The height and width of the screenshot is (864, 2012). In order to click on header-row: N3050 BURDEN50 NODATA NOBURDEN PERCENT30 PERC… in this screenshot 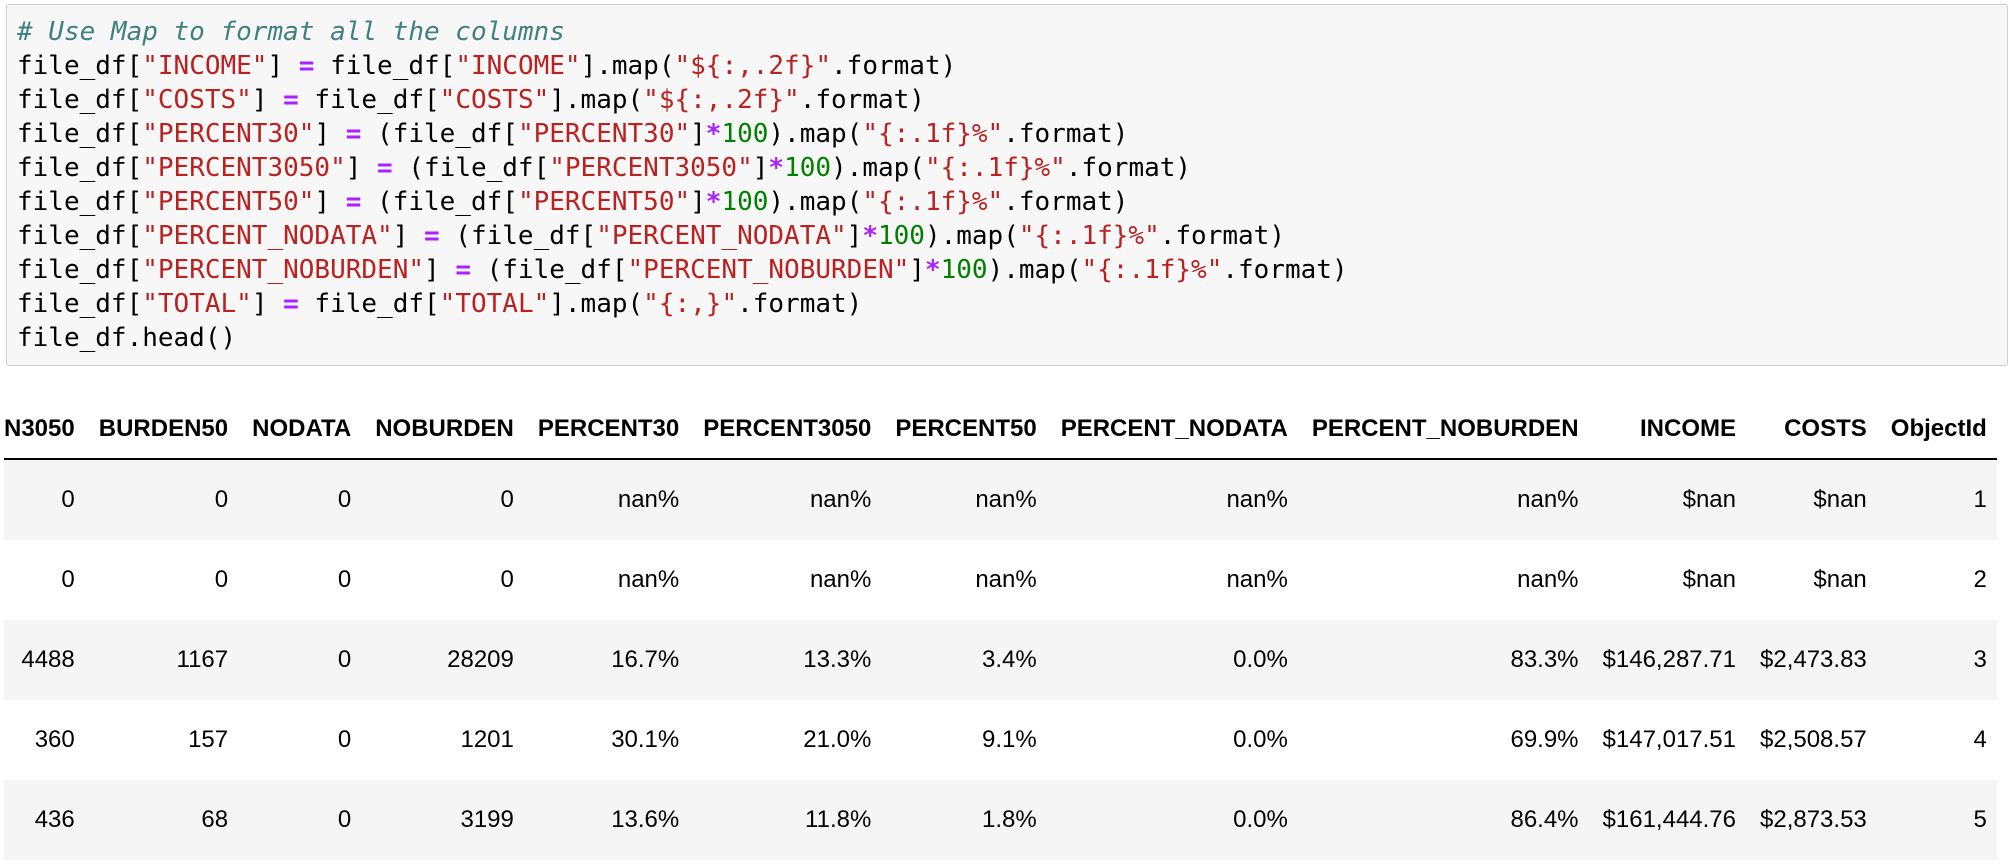, I will do `click(1000, 430)`.